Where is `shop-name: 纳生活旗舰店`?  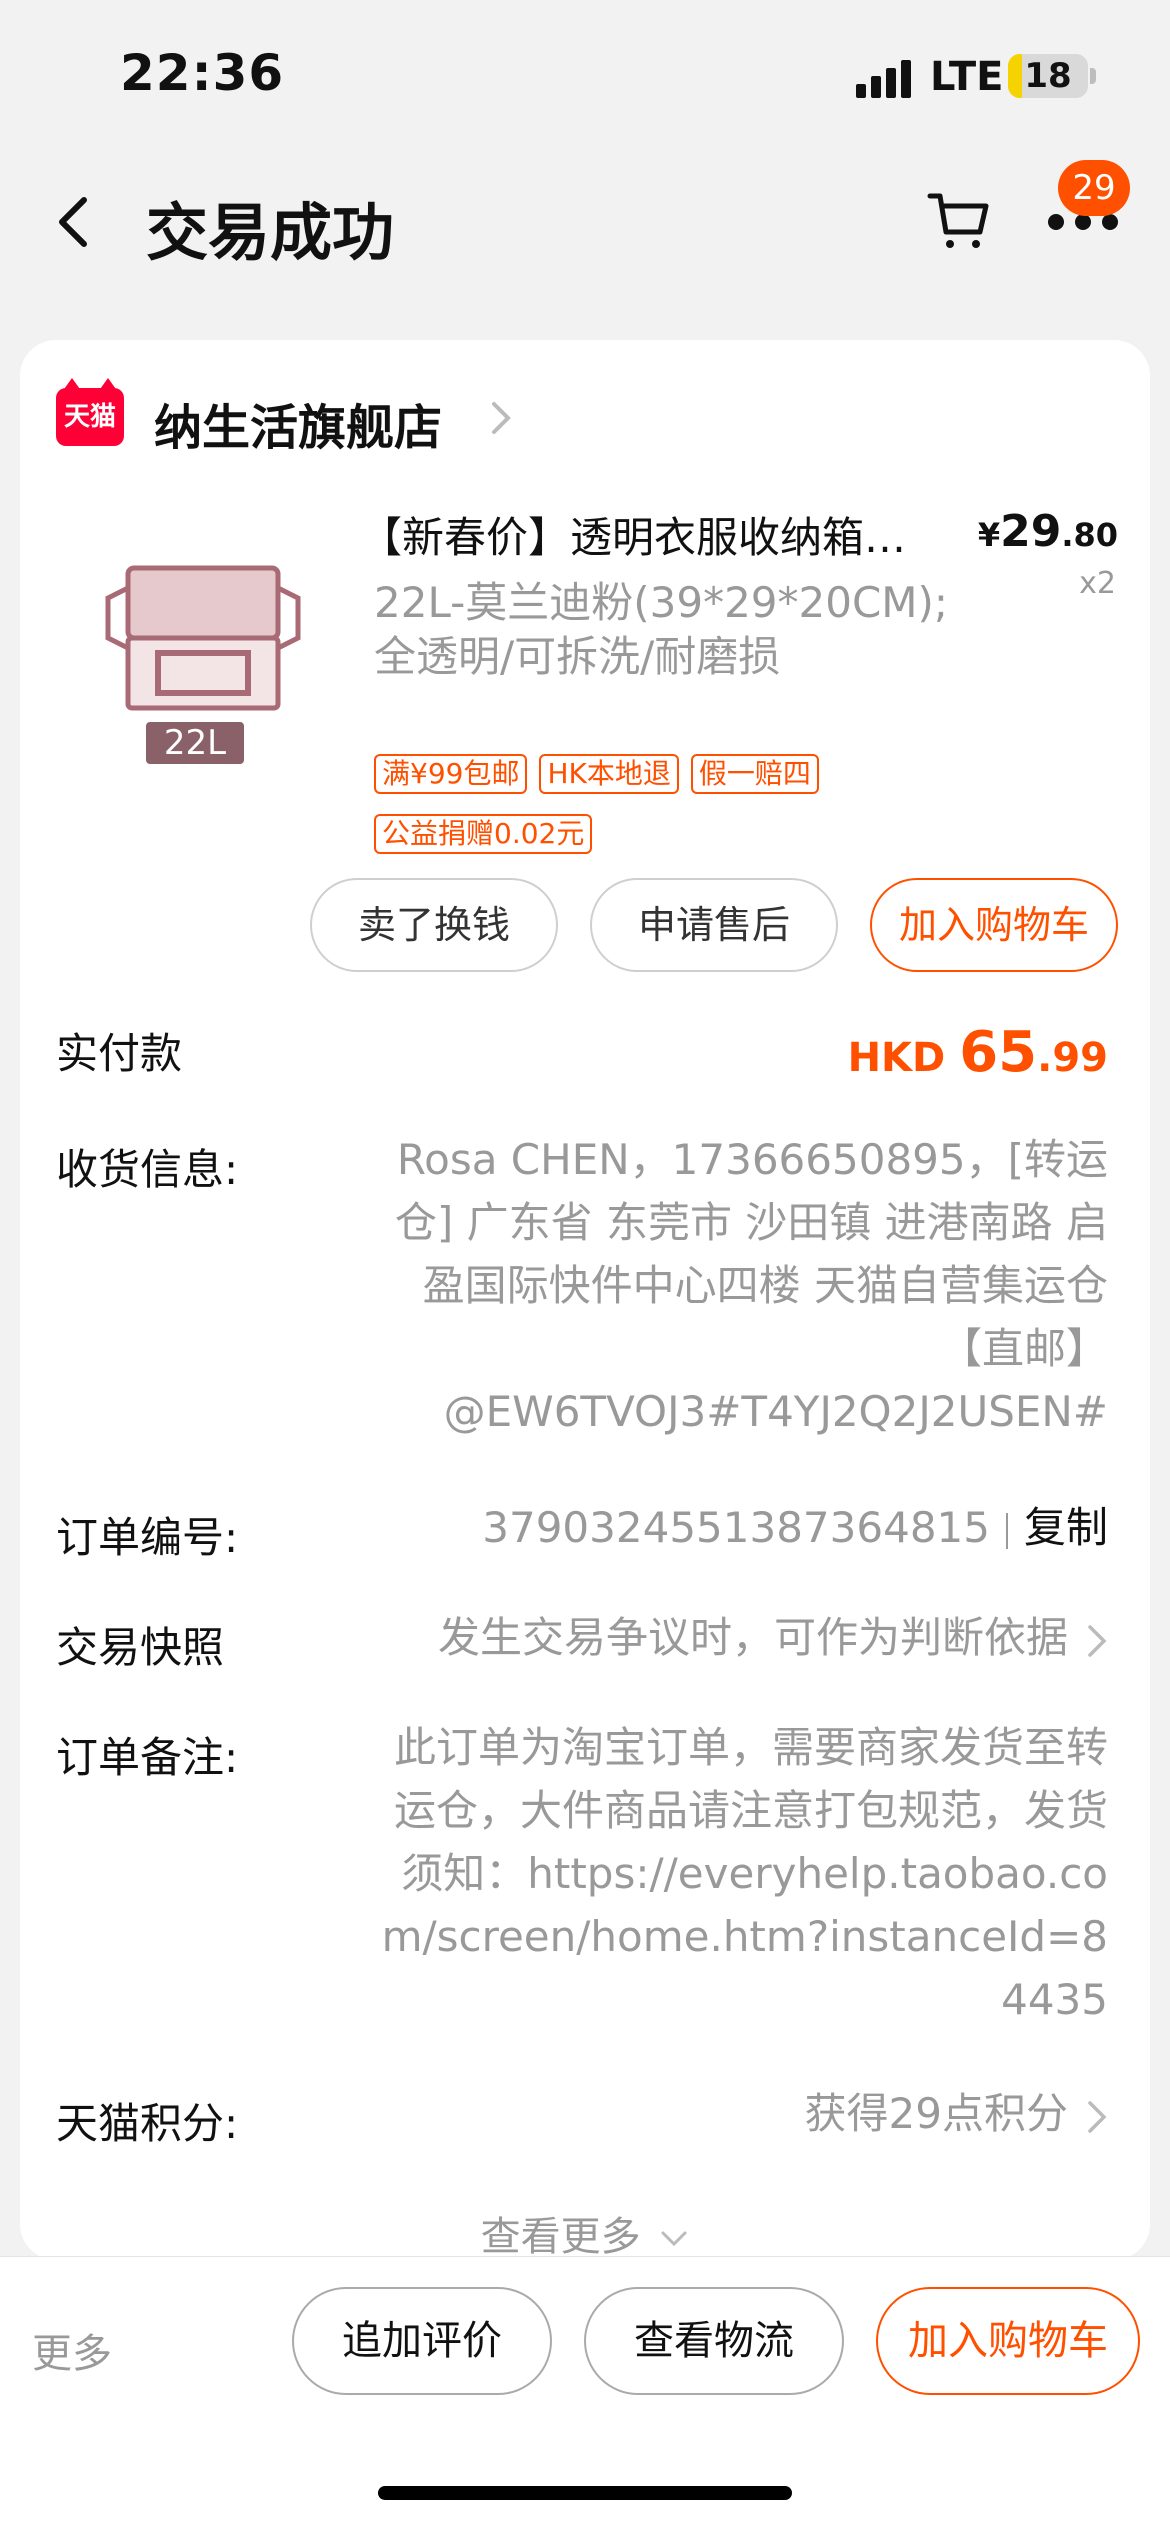
shop-name: 纳生活旗舰店 is located at coordinates (298, 423).